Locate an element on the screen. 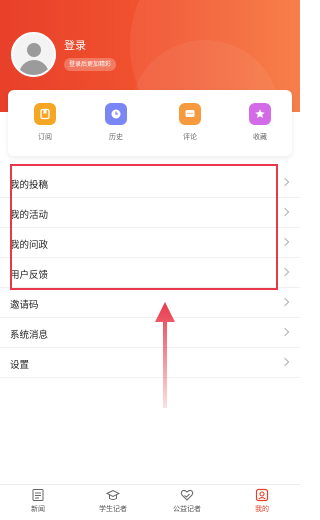  quick-action-subscribe: 订阅 is located at coordinates (45, 122).